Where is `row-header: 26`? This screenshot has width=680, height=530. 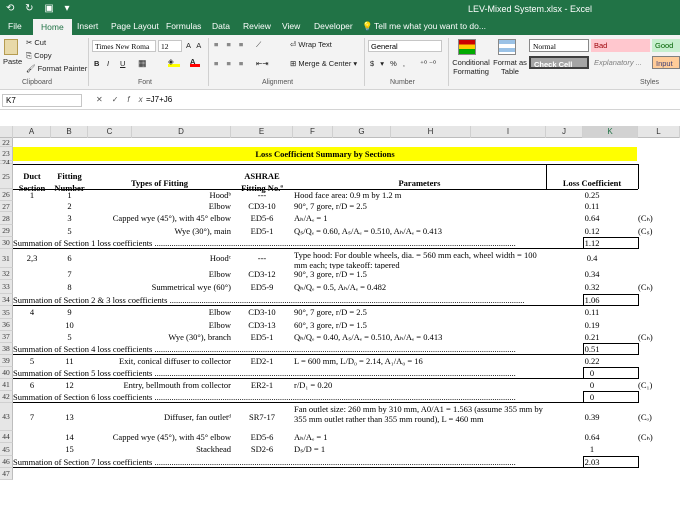 row-header: 26 is located at coordinates (6, 195).